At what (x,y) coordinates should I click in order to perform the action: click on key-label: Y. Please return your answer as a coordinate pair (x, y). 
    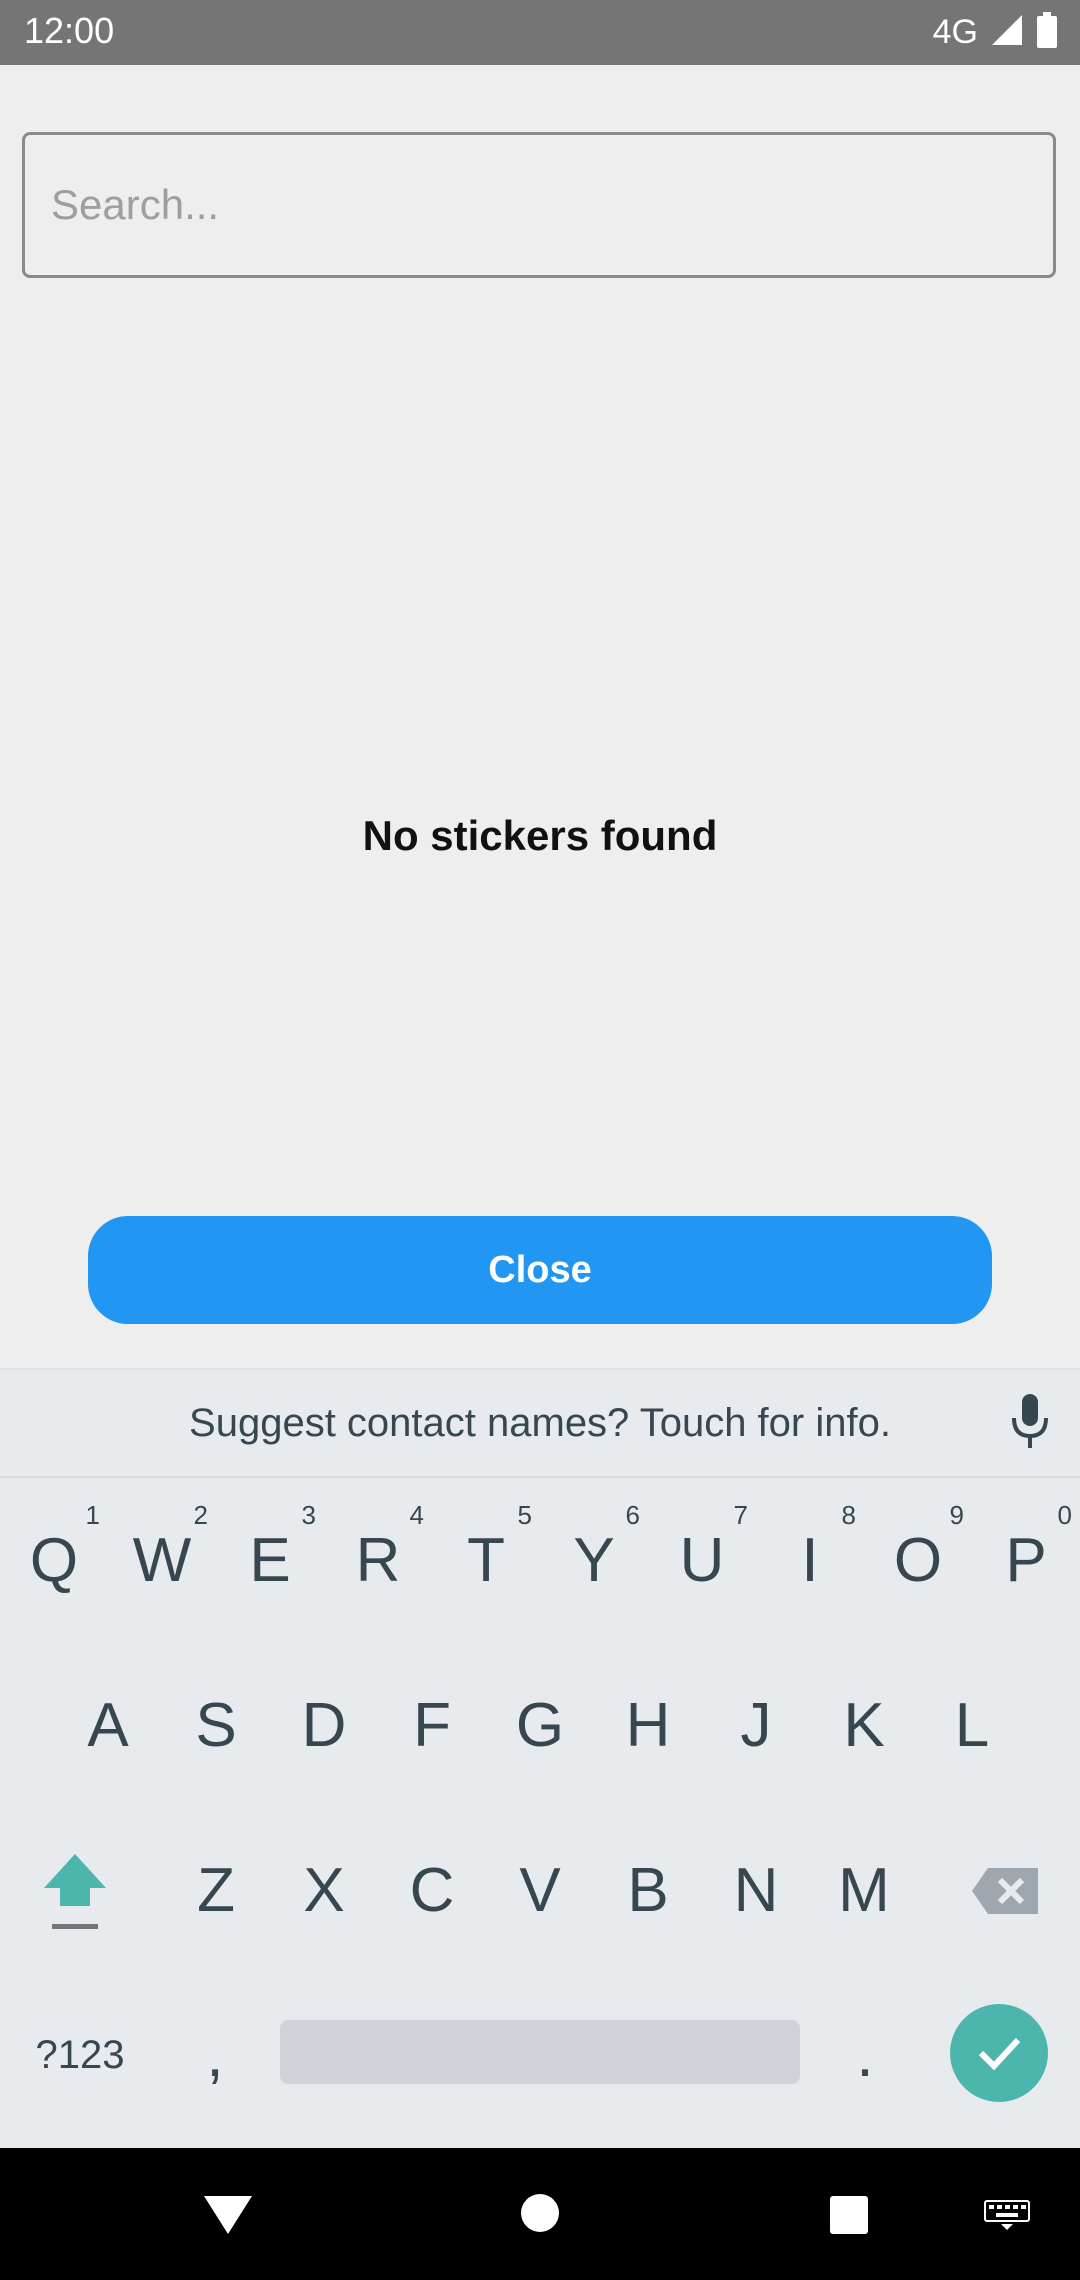
    Looking at the image, I should click on (594, 1560).